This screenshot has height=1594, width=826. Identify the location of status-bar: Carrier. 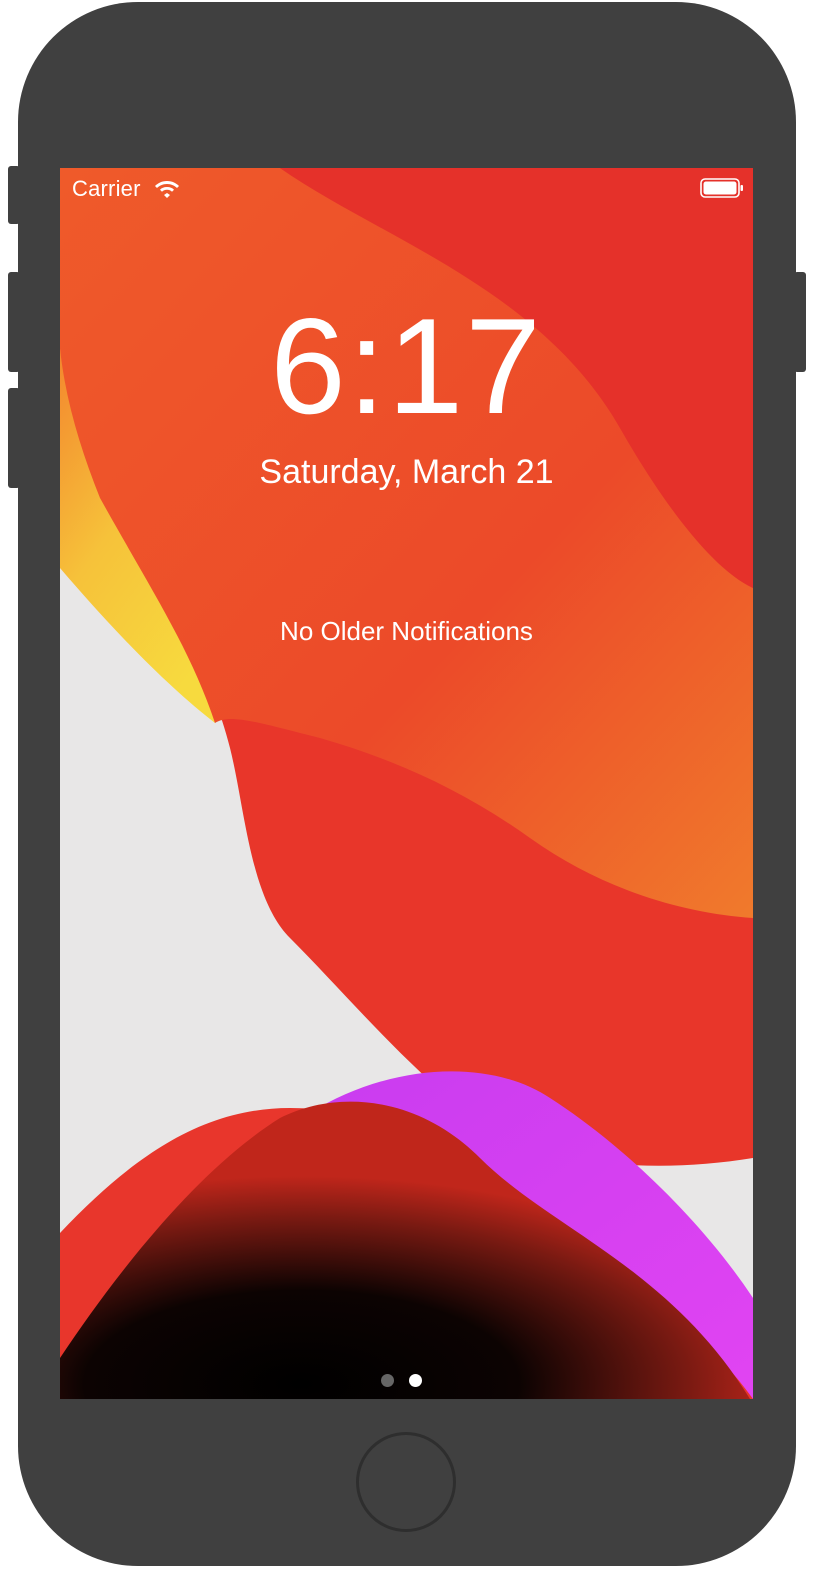
(406, 188).